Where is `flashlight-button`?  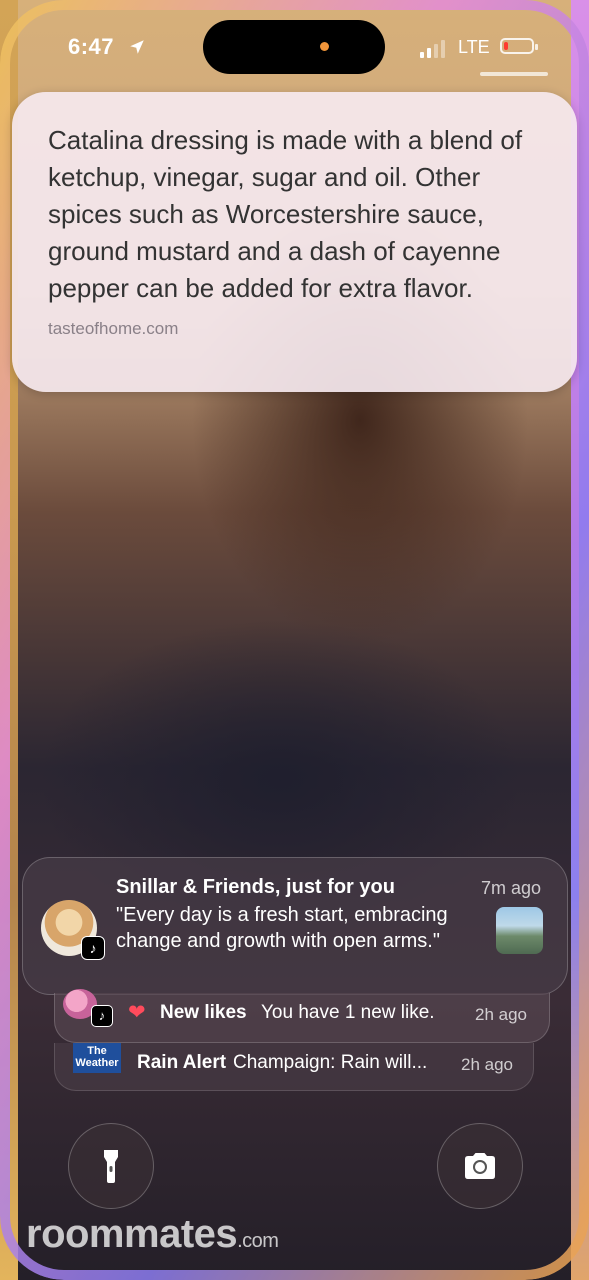
flashlight-button is located at coordinates (111, 1166).